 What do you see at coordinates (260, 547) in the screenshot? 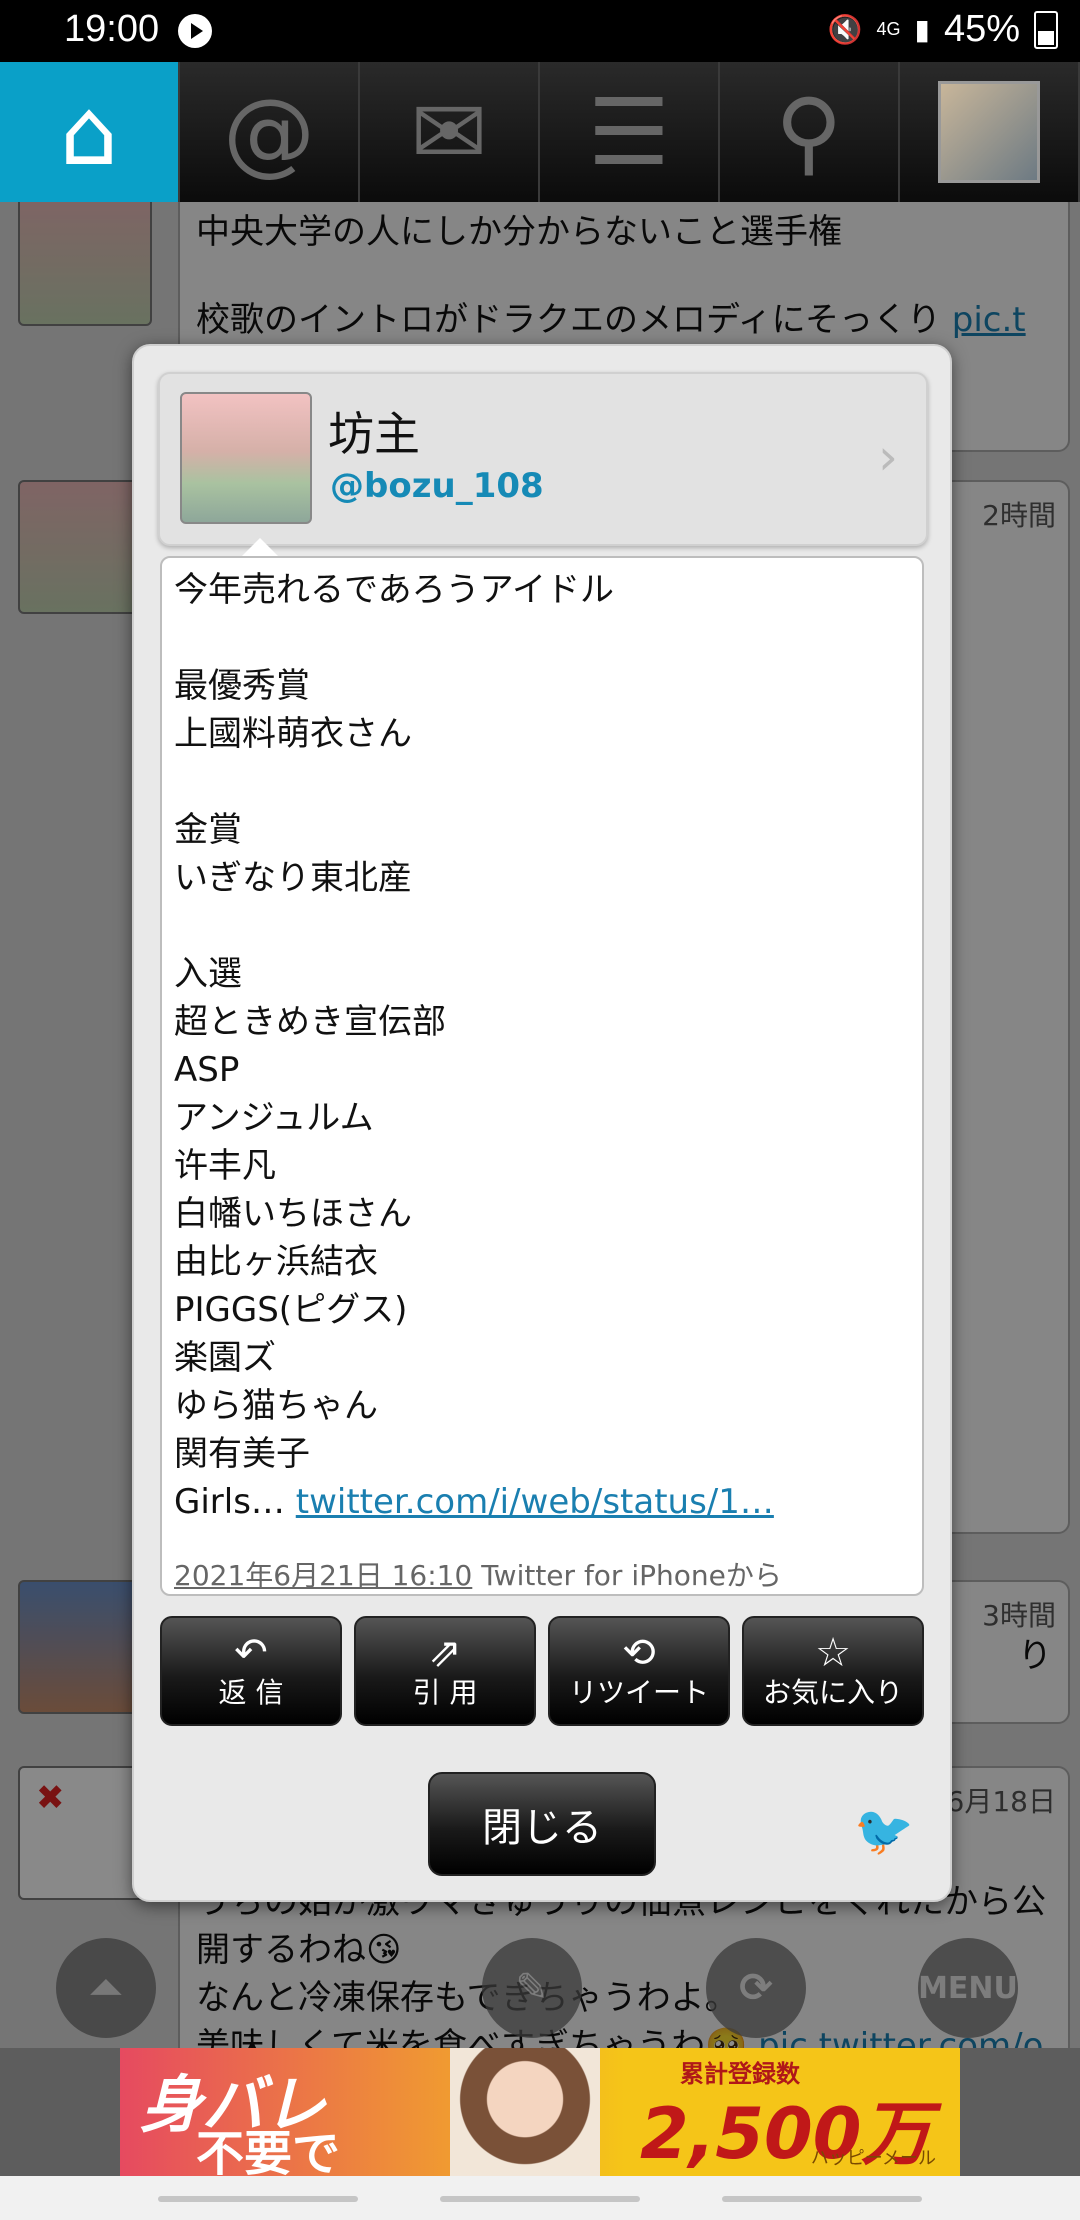
I see `profile-pointer` at bounding box center [260, 547].